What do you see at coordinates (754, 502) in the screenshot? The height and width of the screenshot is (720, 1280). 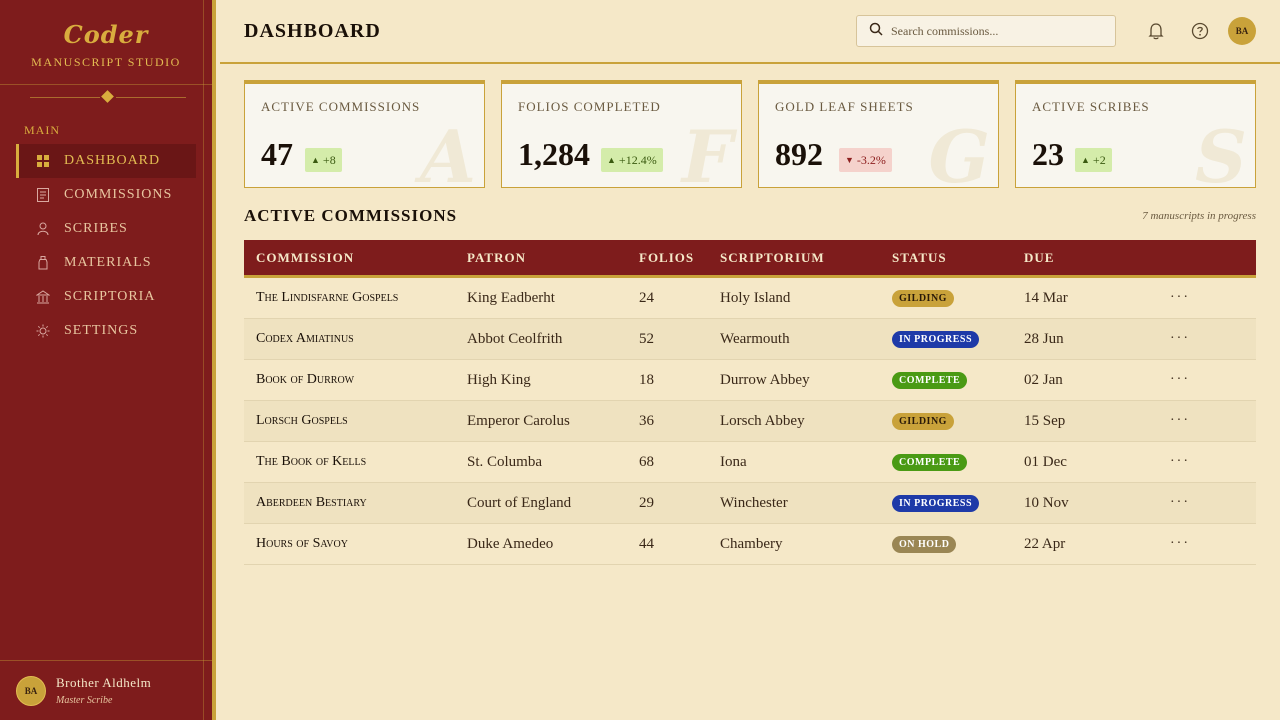 I see `scriptorium-cell: Winchester` at bounding box center [754, 502].